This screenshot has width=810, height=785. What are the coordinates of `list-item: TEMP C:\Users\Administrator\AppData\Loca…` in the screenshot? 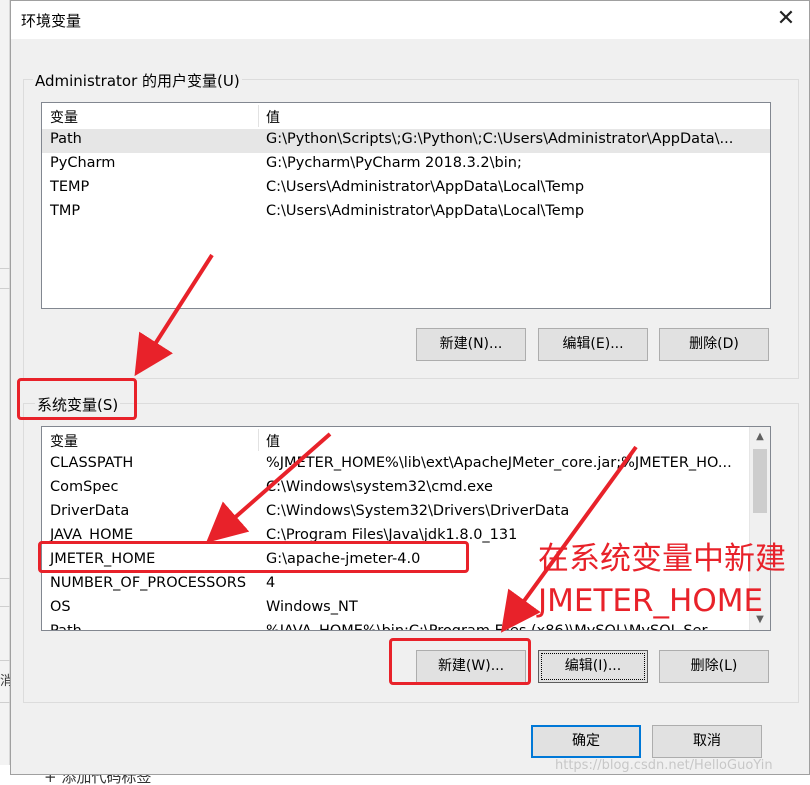 It's located at (406, 189).